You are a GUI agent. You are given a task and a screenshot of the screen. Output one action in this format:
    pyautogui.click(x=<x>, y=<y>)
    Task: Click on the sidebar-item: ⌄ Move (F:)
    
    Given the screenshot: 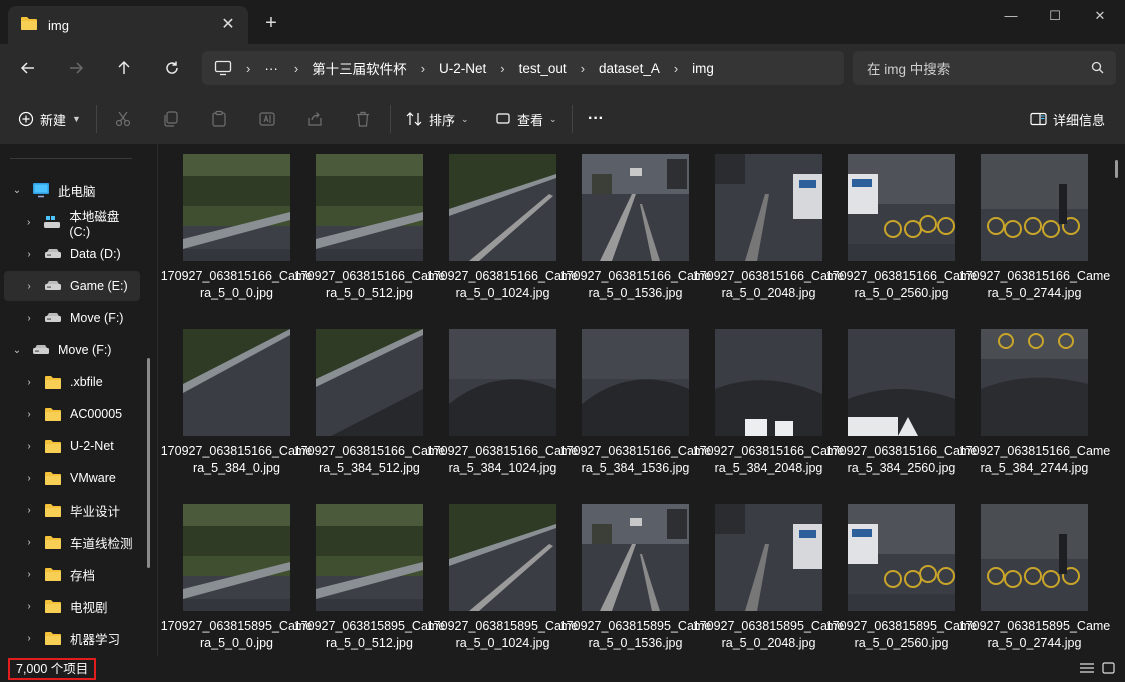 What is the action you would take?
    pyautogui.click(x=72, y=350)
    